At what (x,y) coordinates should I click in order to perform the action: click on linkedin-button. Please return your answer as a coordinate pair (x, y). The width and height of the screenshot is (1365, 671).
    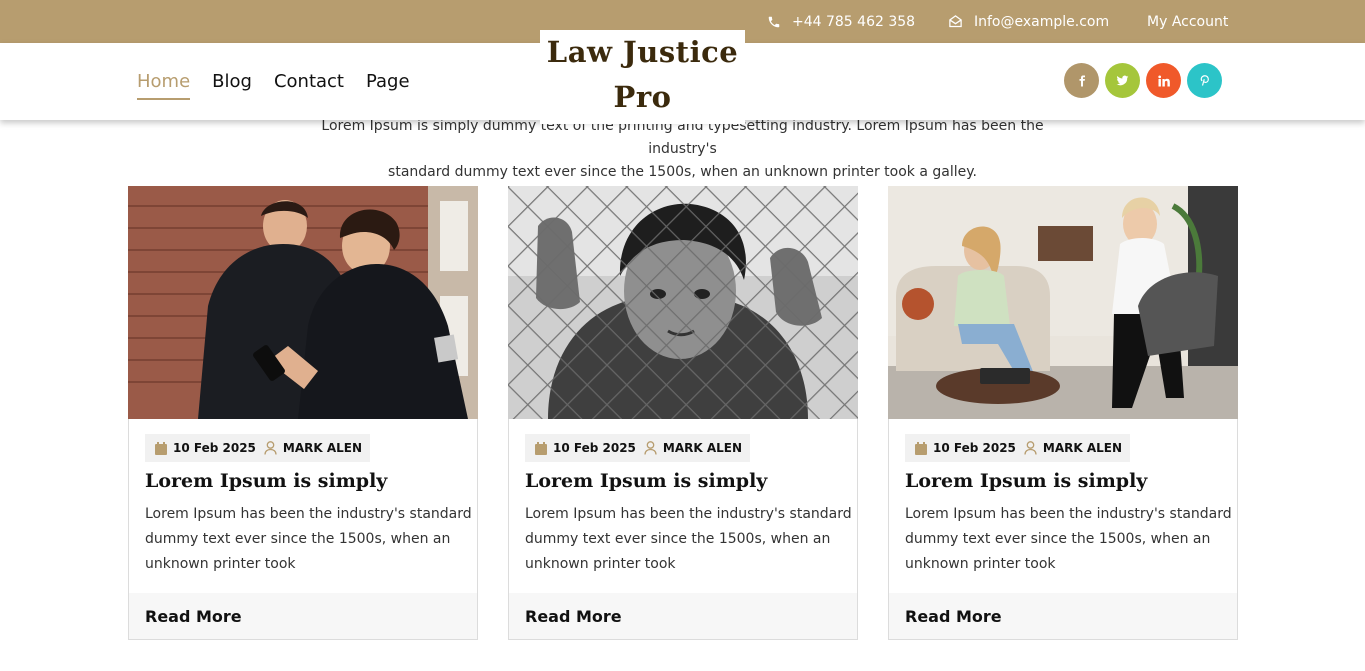
    Looking at the image, I should click on (1163, 80).